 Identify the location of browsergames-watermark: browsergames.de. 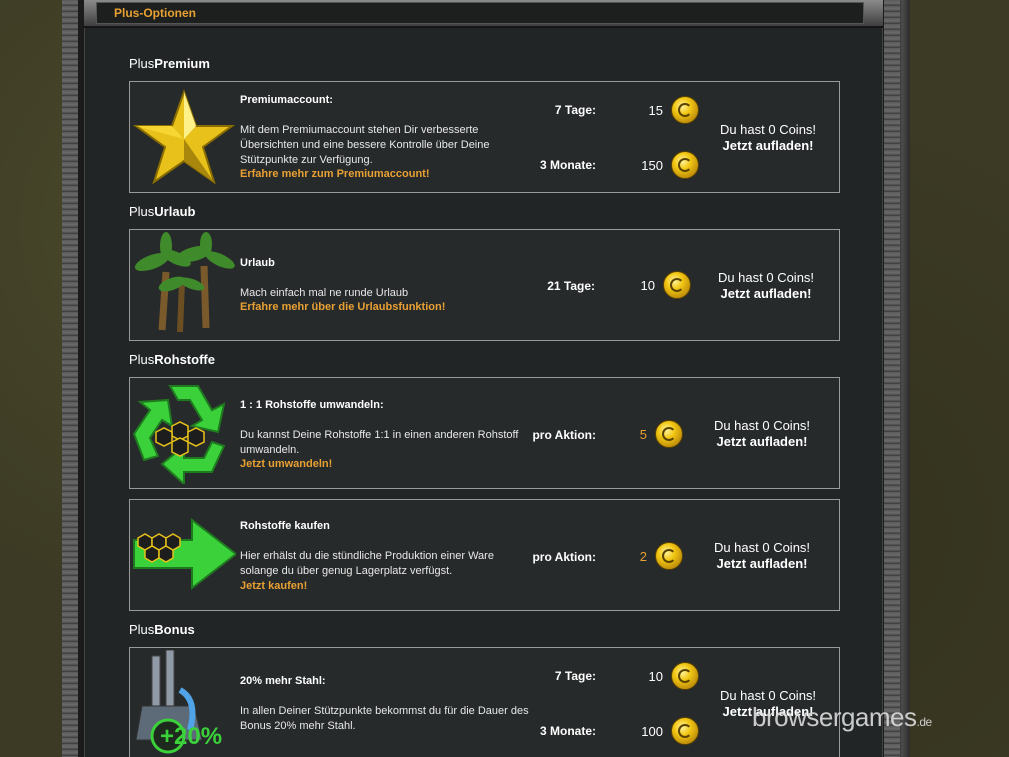
(842, 717).